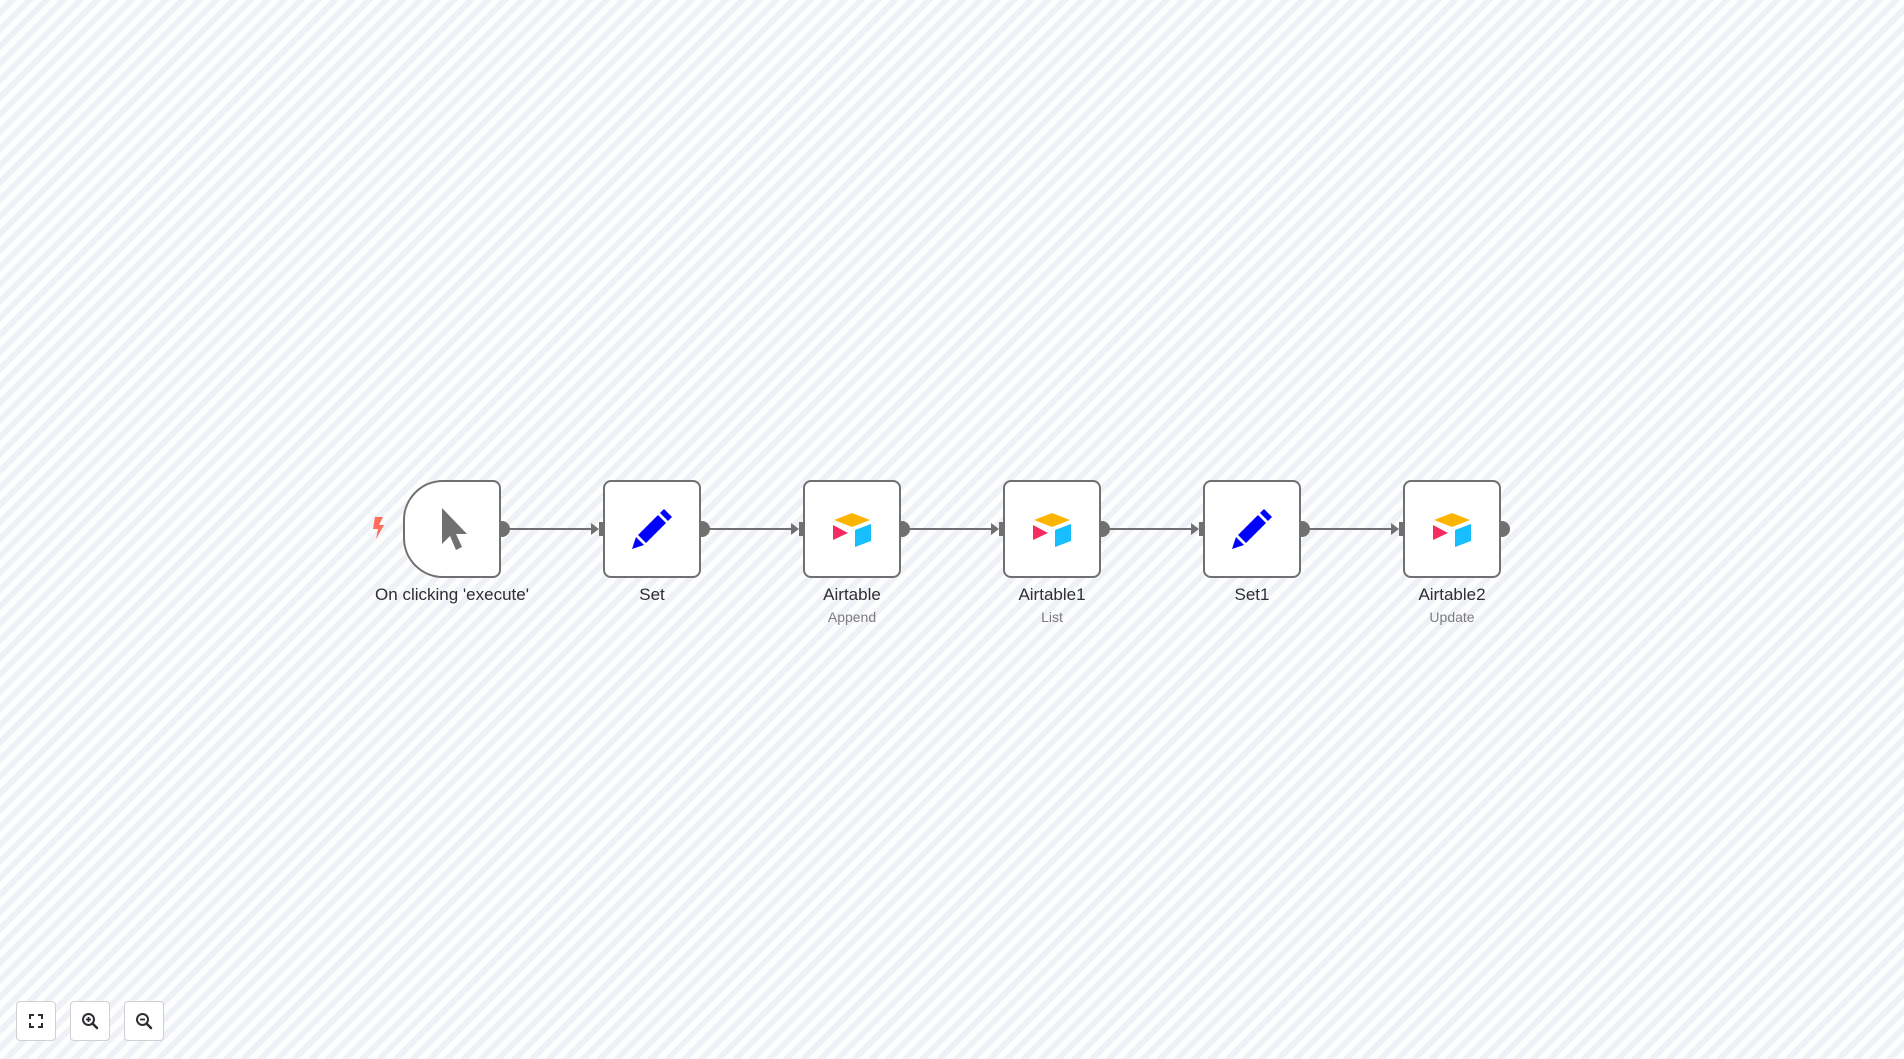 Image resolution: width=1904 pixels, height=1059 pixels. Describe the element at coordinates (1452, 617) in the screenshot. I see `node-airtable2-operation: Update` at that location.